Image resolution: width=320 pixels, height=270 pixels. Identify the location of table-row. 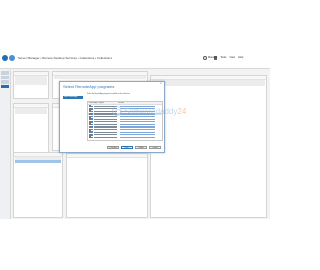
(38, 161).